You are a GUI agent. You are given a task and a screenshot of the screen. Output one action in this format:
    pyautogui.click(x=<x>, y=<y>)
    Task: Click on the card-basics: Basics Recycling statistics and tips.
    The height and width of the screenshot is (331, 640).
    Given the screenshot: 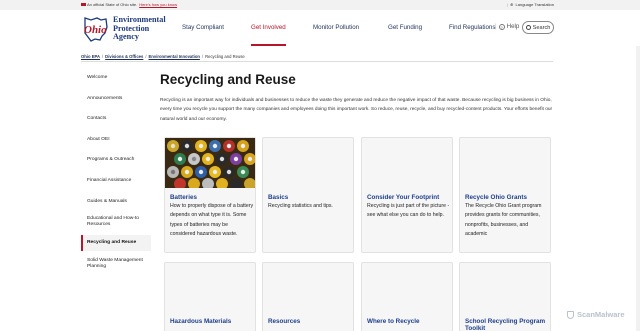 What is the action you would take?
    pyautogui.click(x=308, y=195)
    